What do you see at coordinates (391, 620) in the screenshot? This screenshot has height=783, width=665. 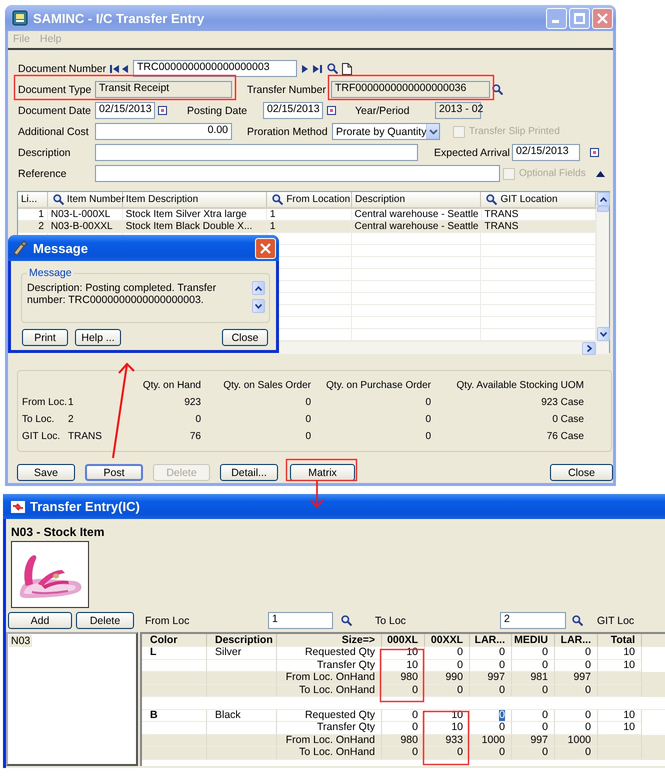 I see `field-label: To Loc` at bounding box center [391, 620].